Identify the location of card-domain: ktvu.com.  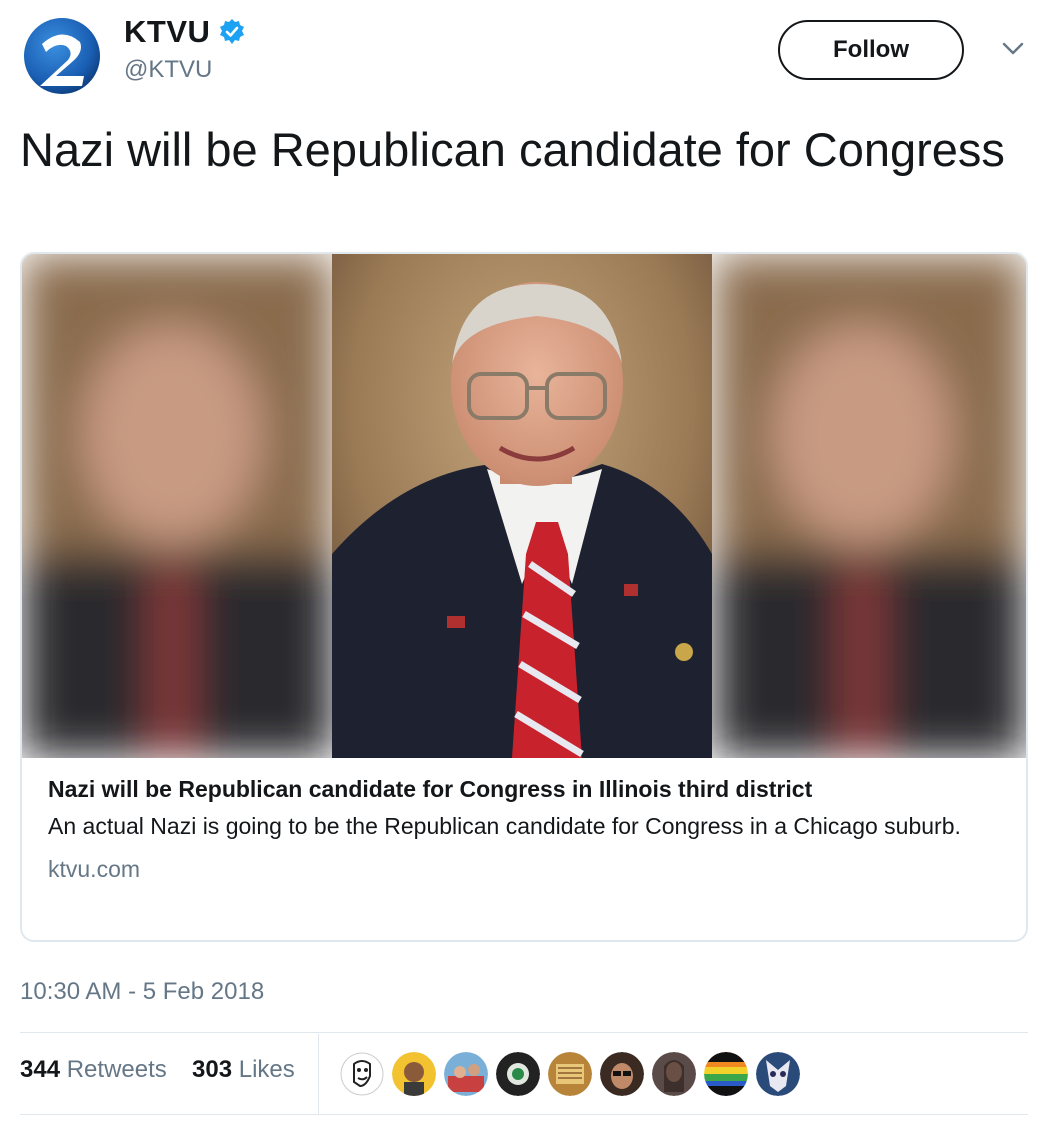
(523, 869).